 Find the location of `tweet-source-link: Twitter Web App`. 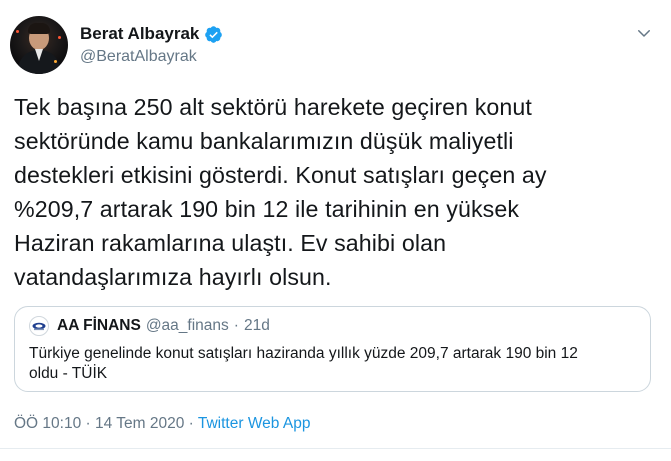

tweet-source-link: Twitter Web App is located at coordinates (254, 423).